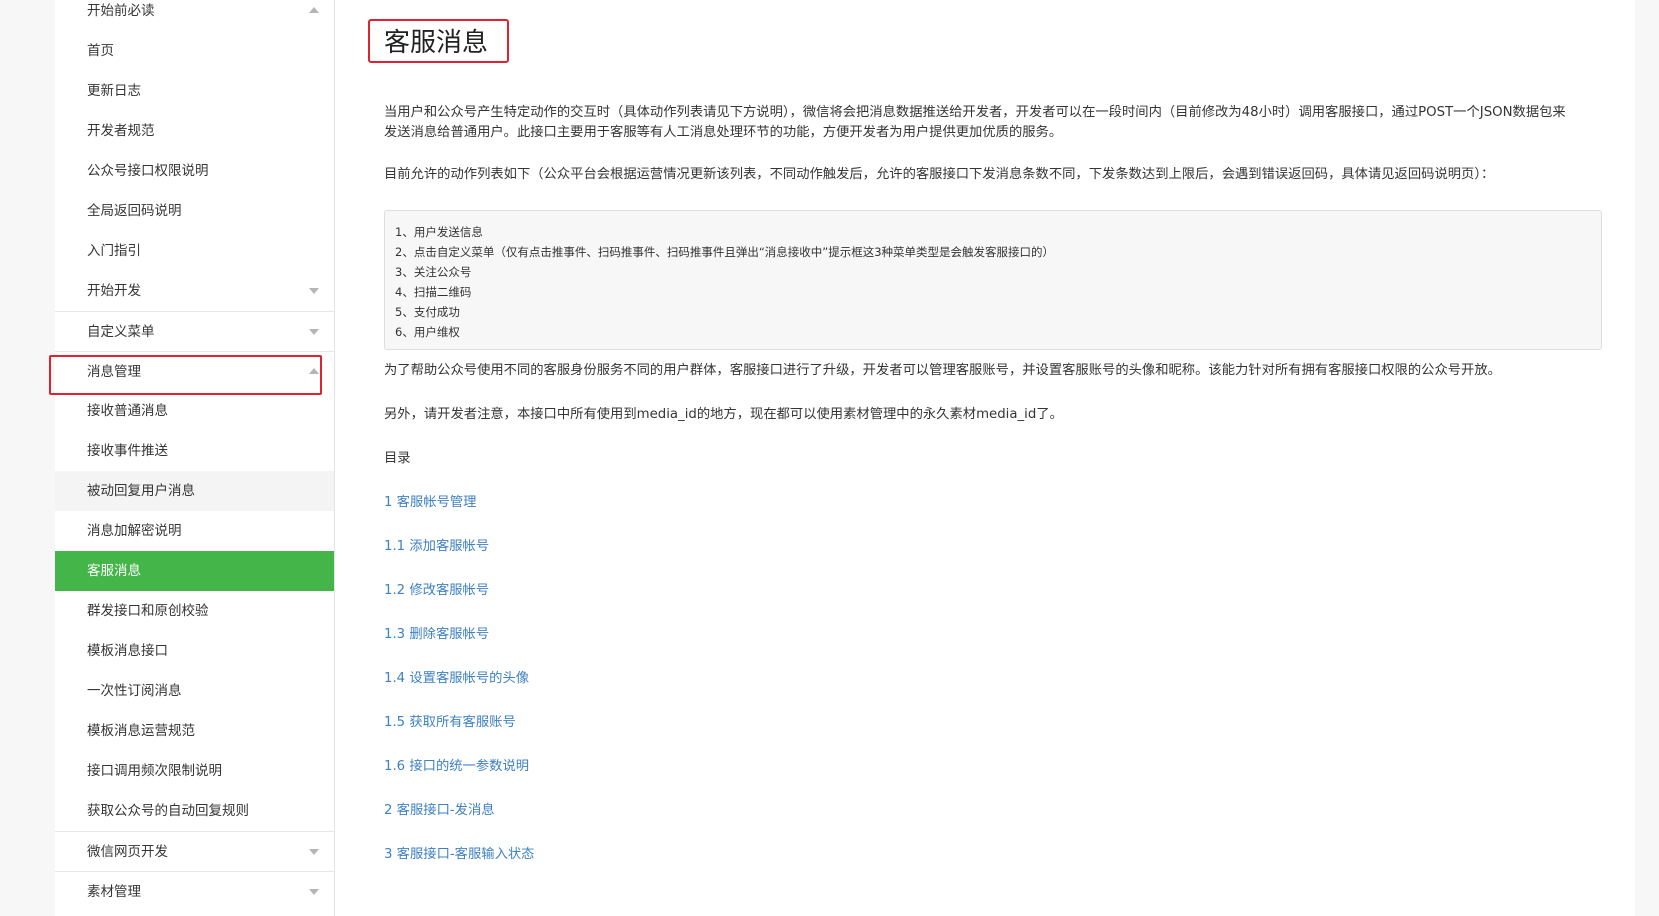  What do you see at coordinates (121, 131) in the screenshot?
I see `sidebar-item-label: 开发者规范` at bounding box center [121, 131].